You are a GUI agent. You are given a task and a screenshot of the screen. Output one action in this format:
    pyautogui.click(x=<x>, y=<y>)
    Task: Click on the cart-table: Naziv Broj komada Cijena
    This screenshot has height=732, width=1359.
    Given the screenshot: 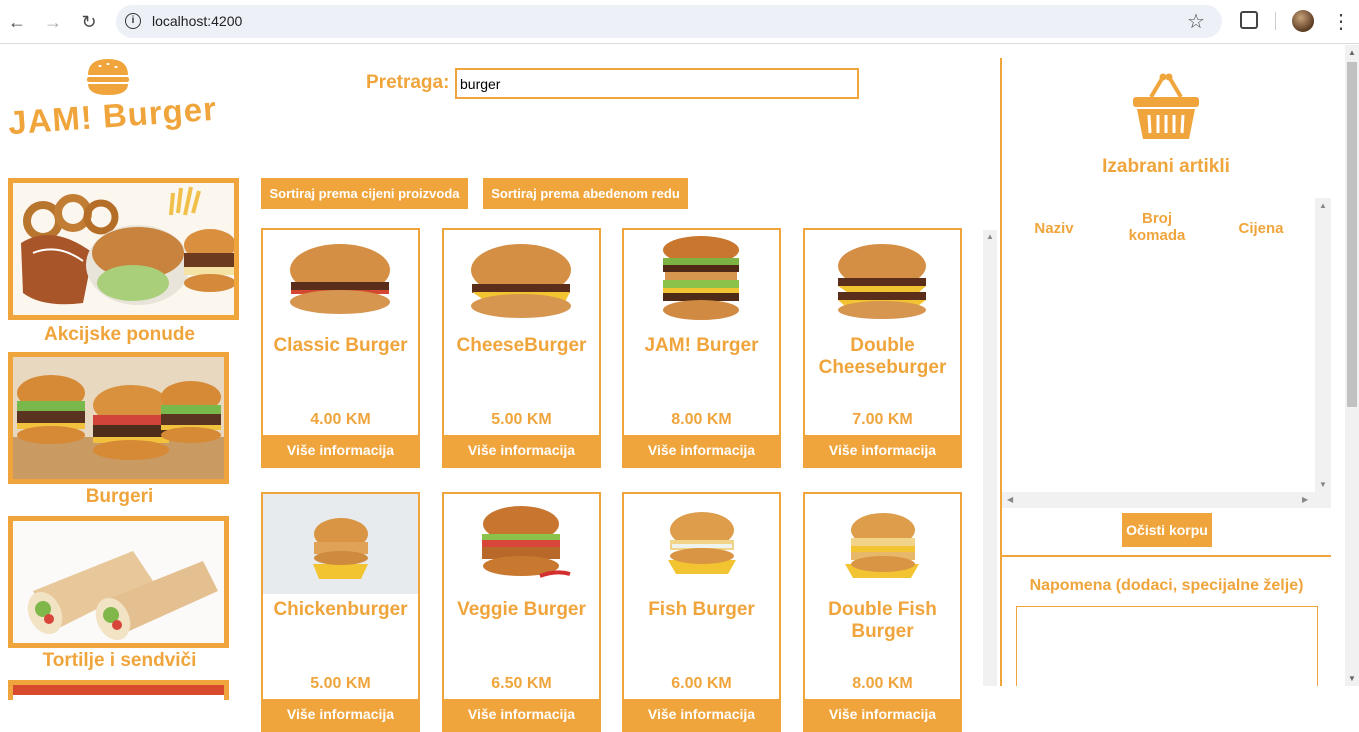 What is the action you would take?
    pyautogui.click(x=1158, y=345)
    